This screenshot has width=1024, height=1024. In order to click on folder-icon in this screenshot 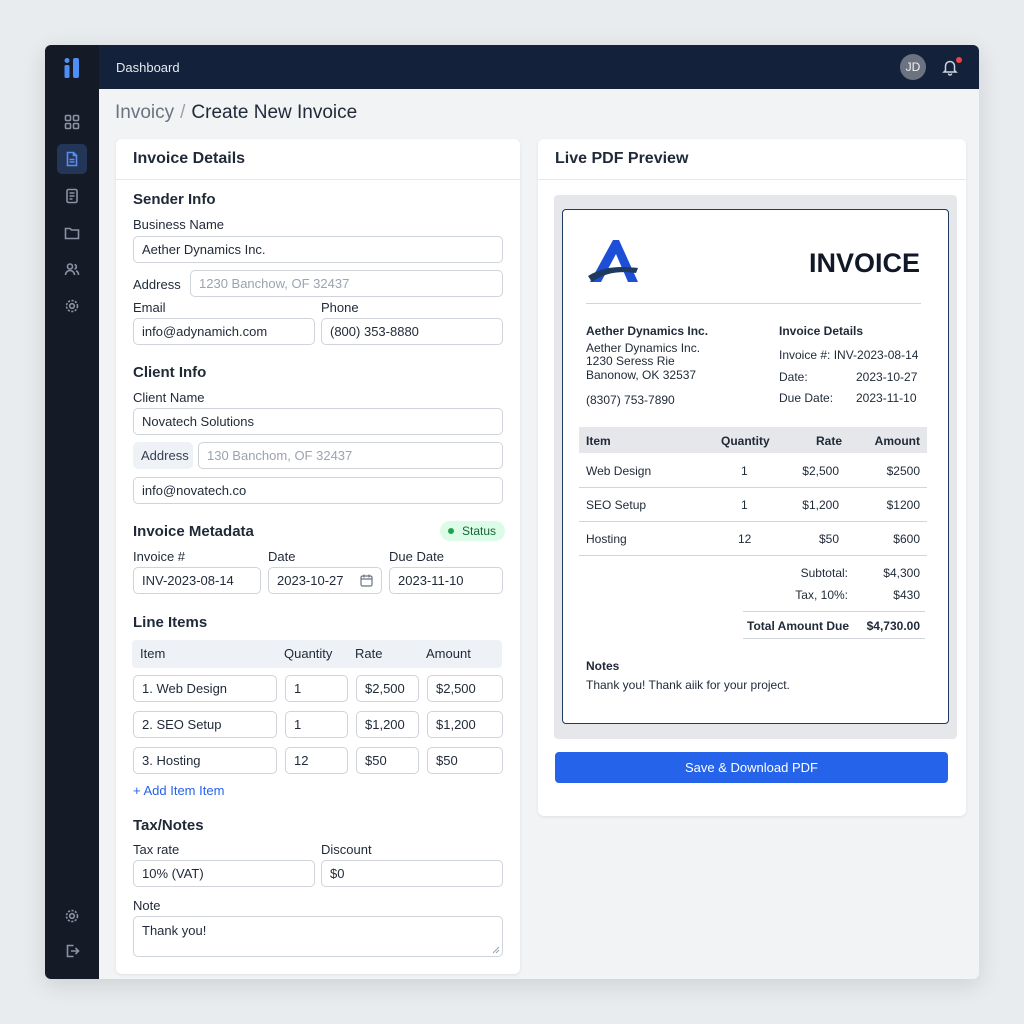, I will do `click(72, 233)`.